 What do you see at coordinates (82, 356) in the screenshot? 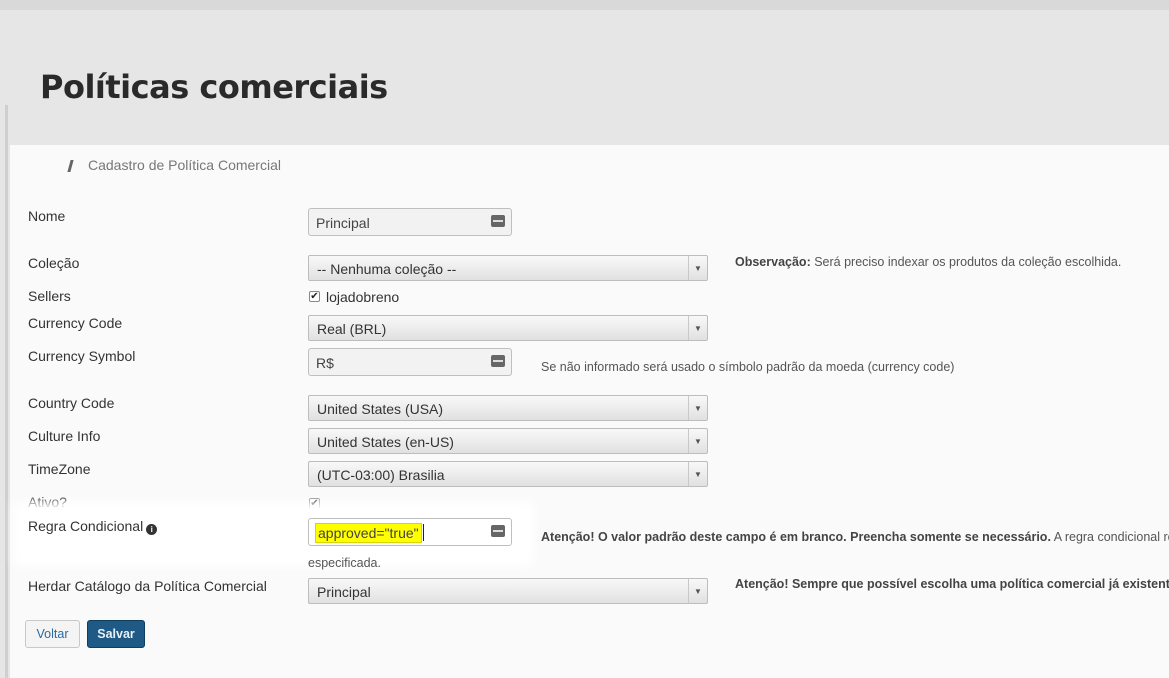
I see `currency-symbol-label: Currency Symbol` at bounding box center [82, 356].